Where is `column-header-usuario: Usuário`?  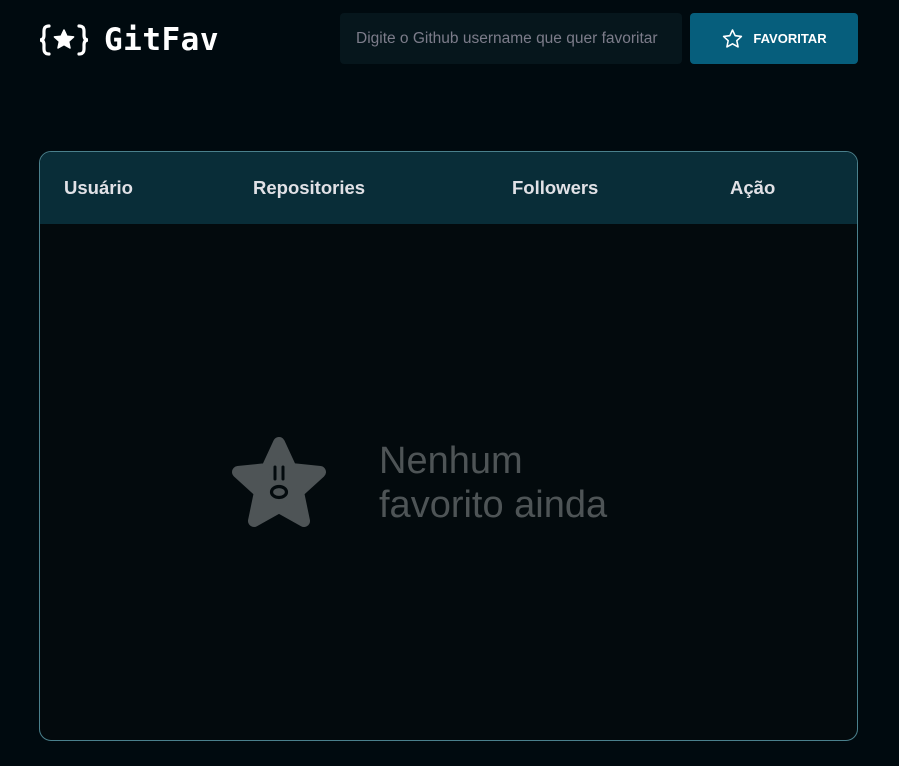 column-header-usuario: Usuário is located at coordinates (98, 187).